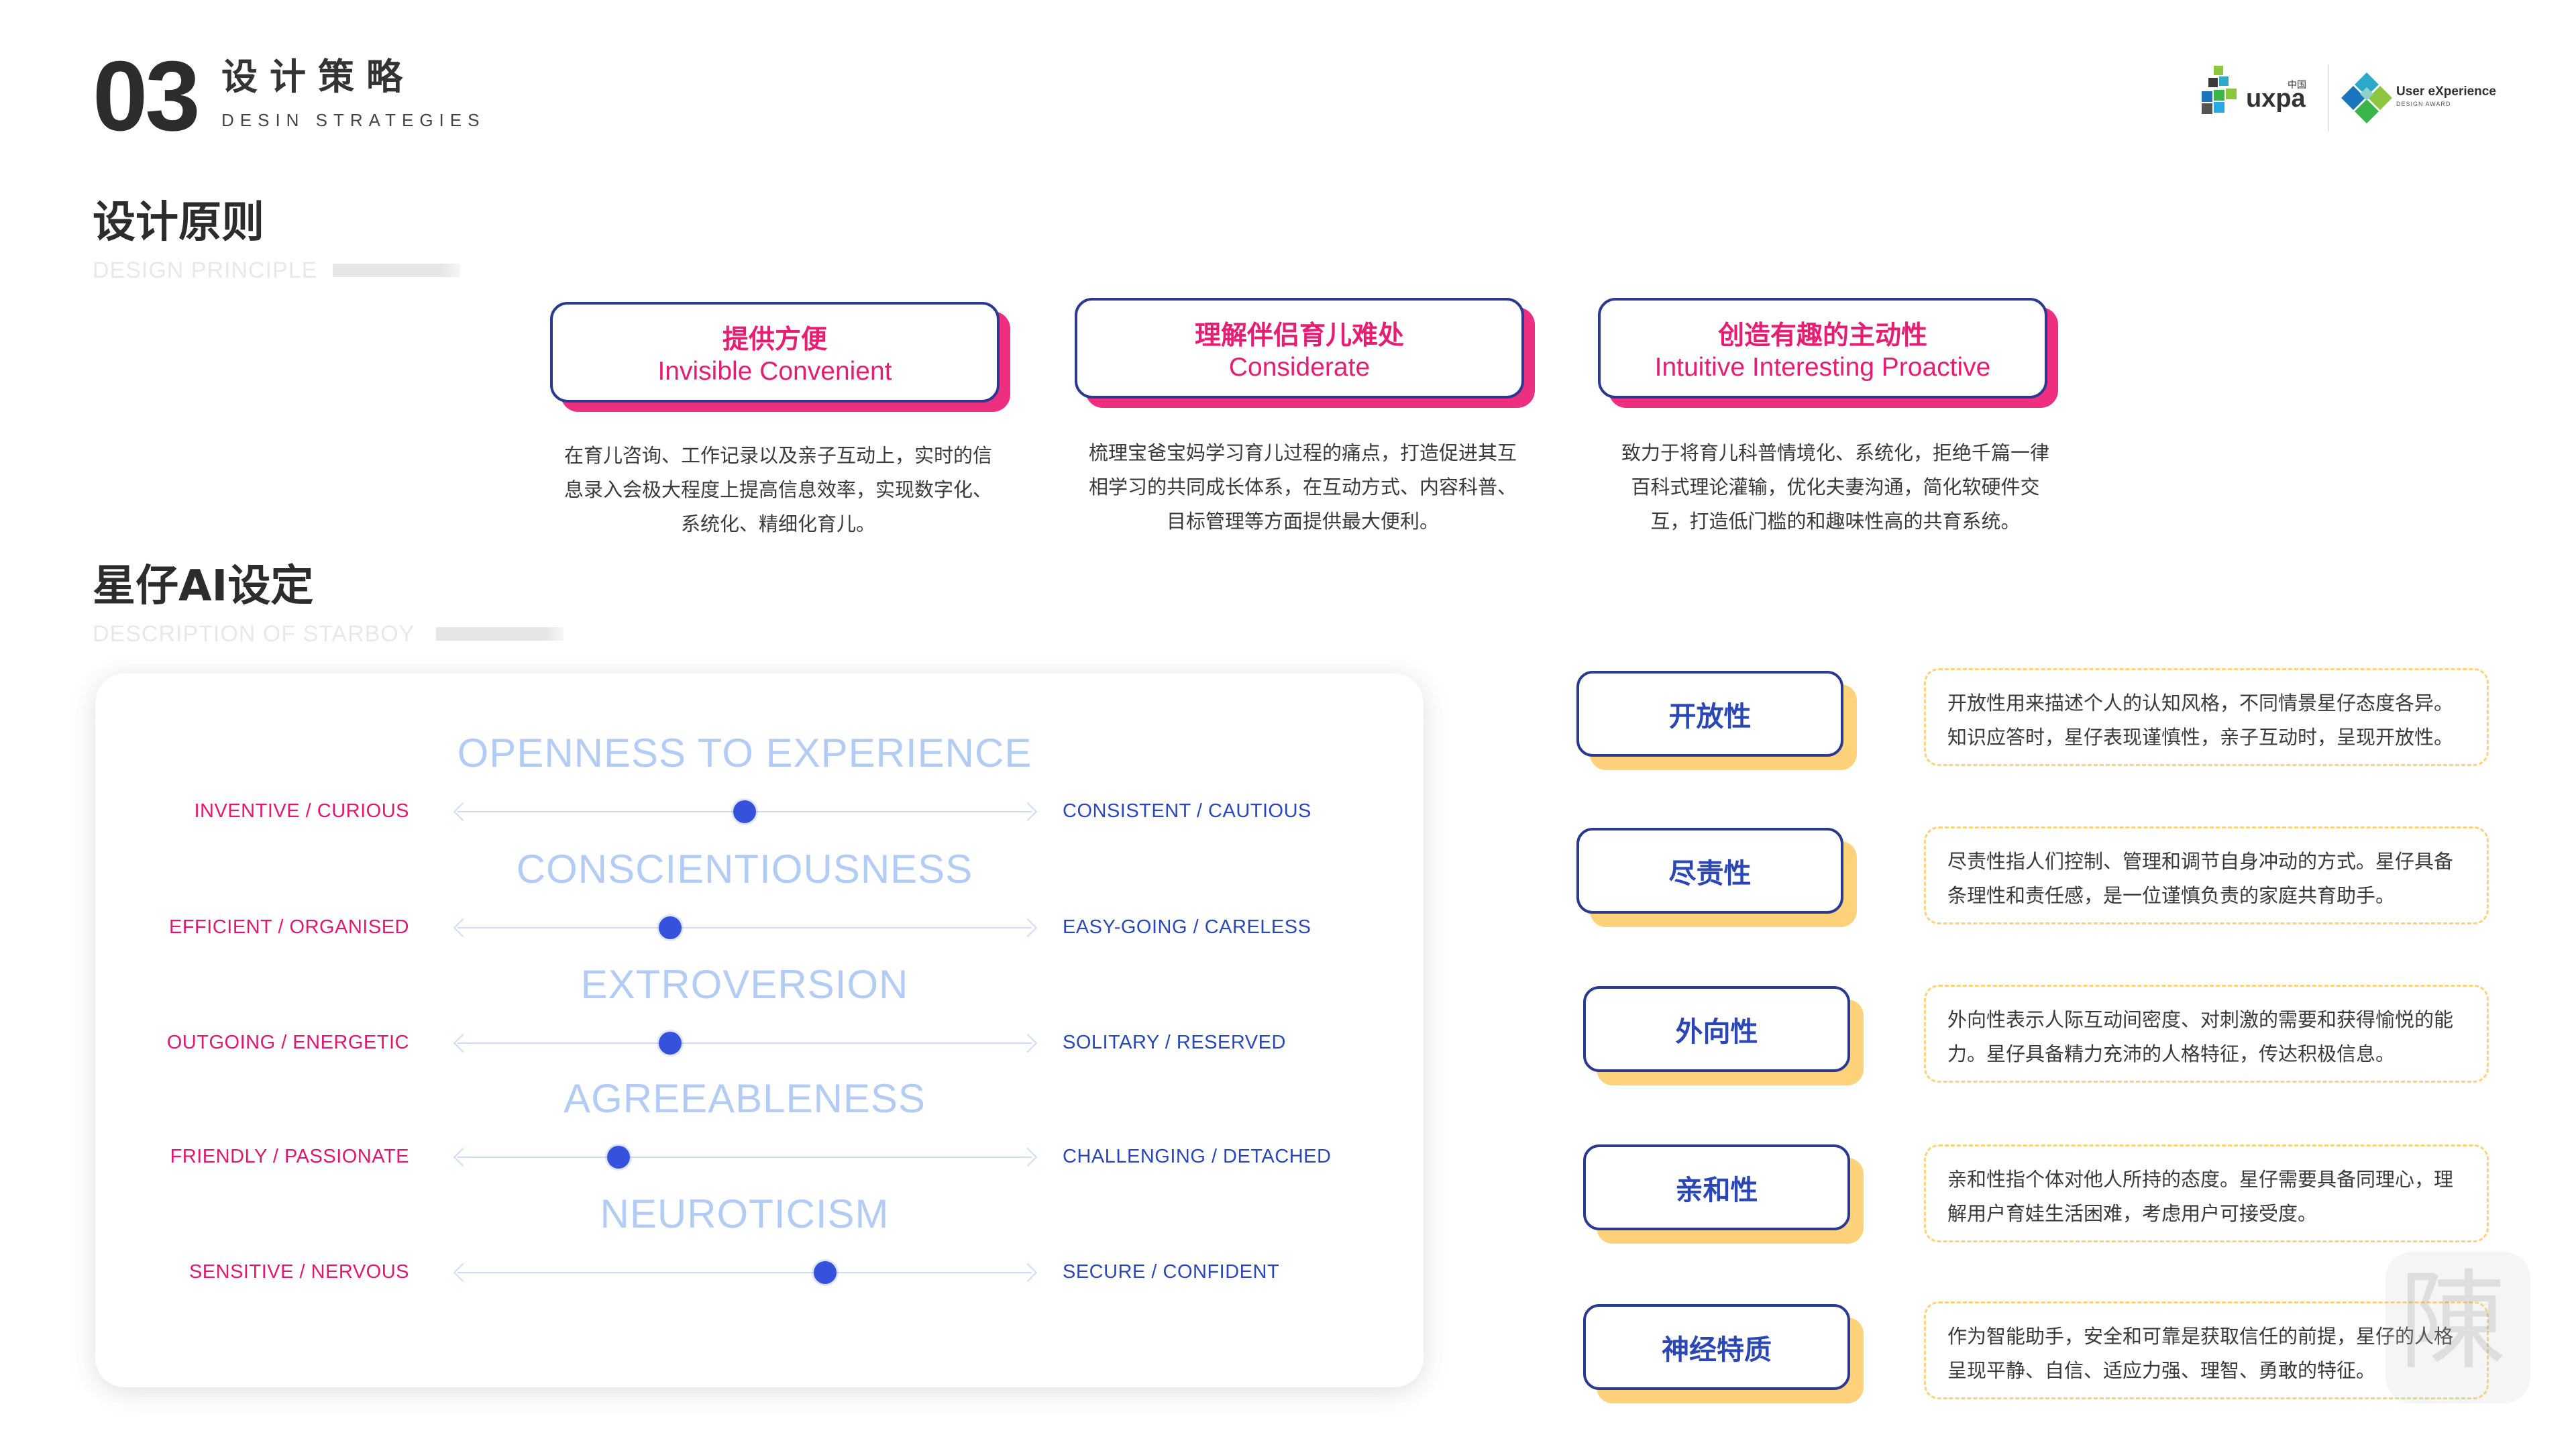 Image resolution: width=2576 pixels, height=1449 pixels. Describe the element at coordinates (774, 371) in the screenshot. I see `principle-title-en: Invisible Convenient` at that location.